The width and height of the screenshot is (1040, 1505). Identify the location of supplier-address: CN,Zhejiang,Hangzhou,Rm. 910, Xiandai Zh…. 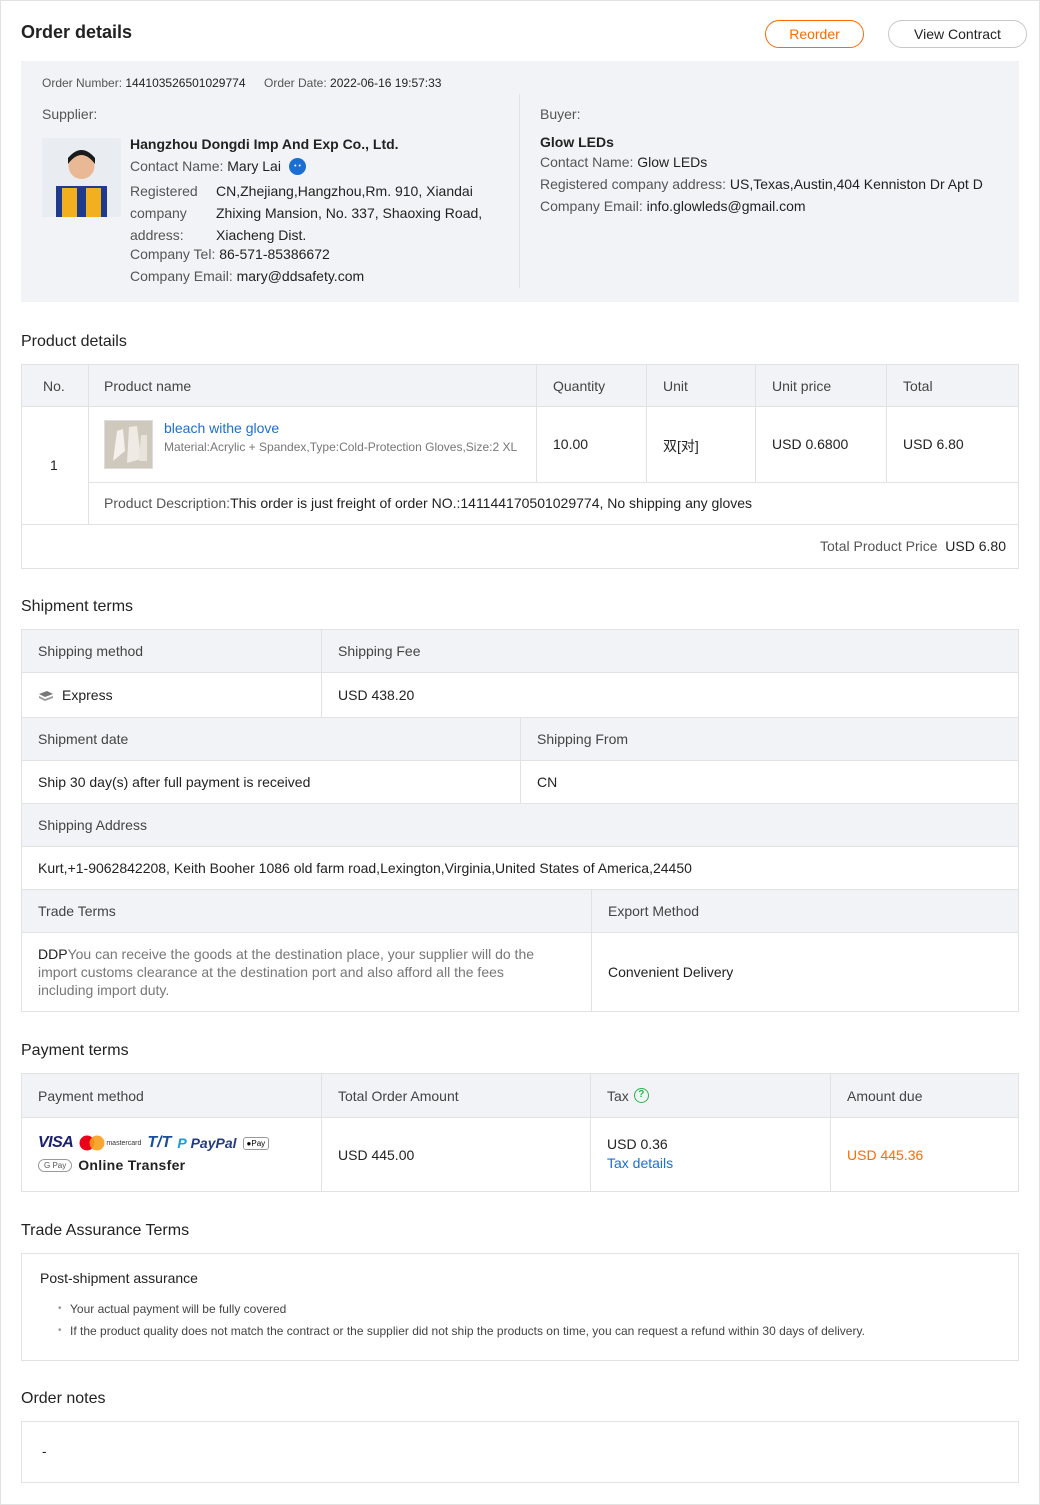
(349, 213).